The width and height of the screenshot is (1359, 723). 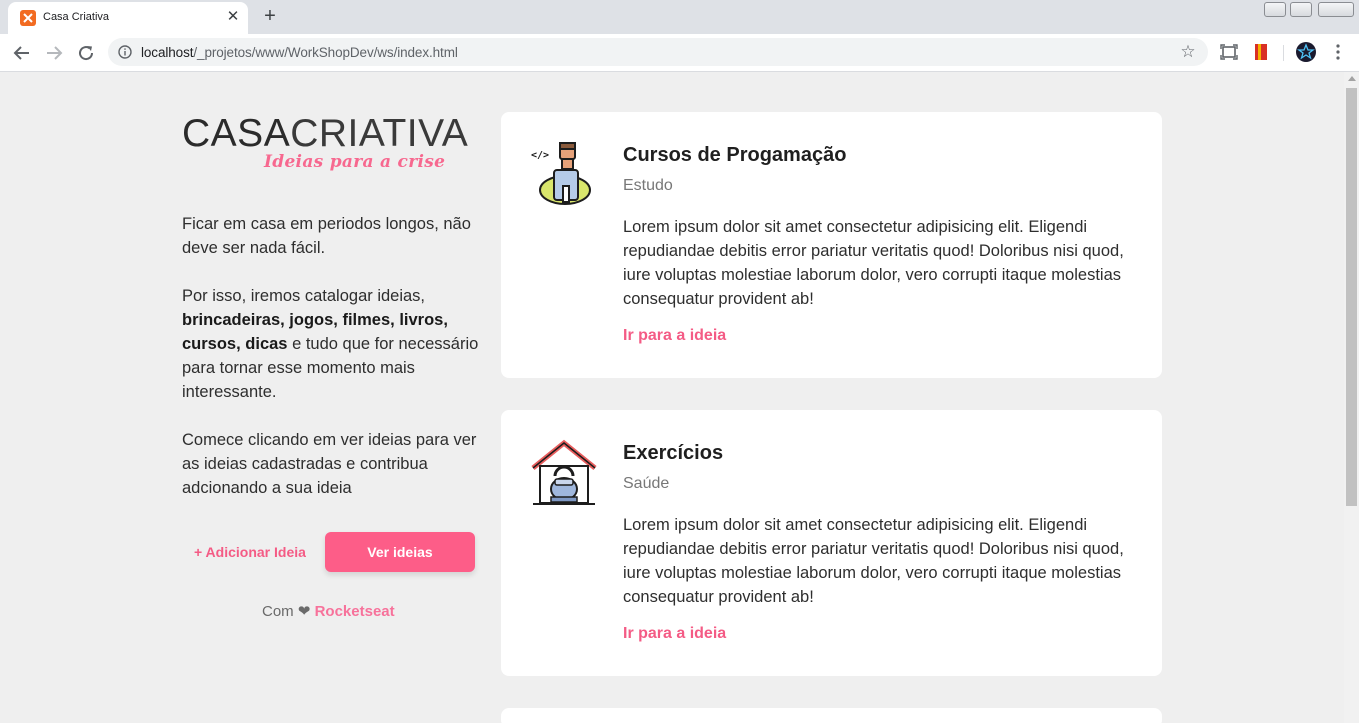 I want to click on idea-card-partial, so click(x=831, y=715).